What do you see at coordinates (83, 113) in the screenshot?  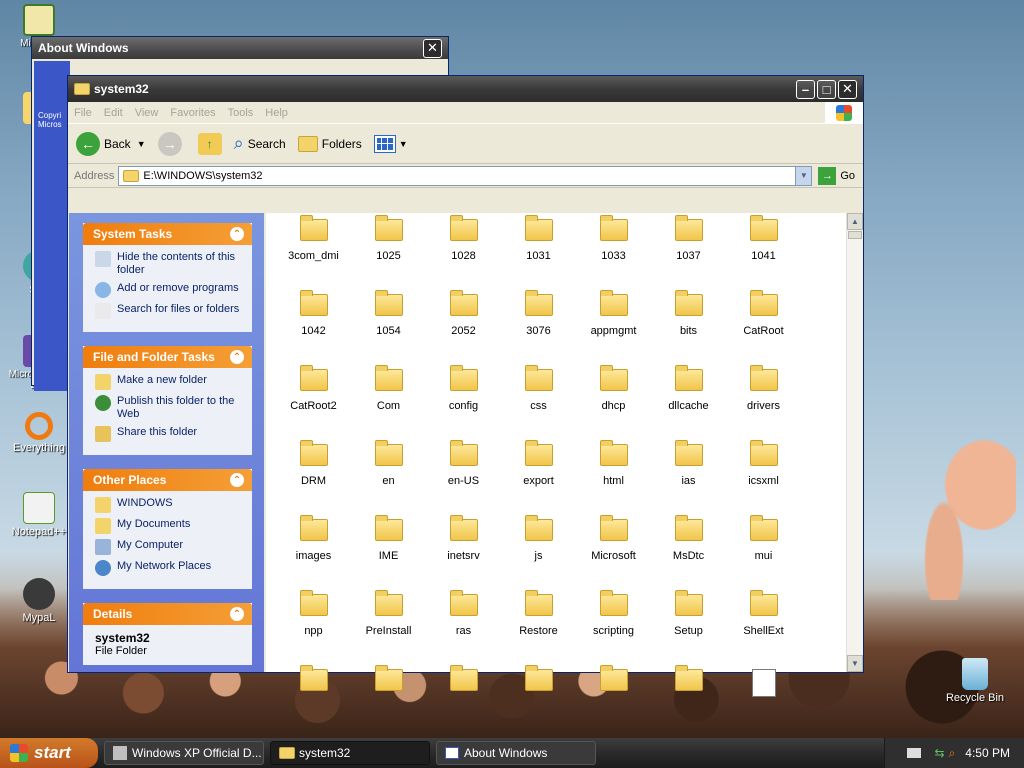 I see `menu-file: File` at bounding box center [83, 113].